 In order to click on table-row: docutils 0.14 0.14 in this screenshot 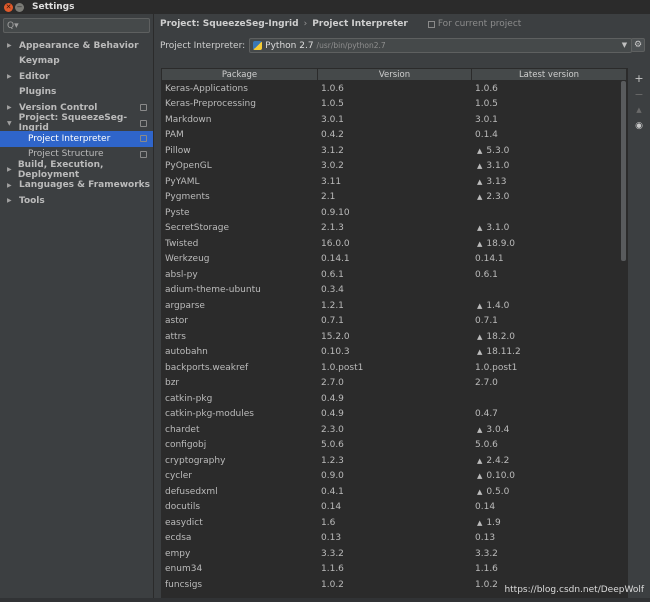, I will do `click(394, 508)`.